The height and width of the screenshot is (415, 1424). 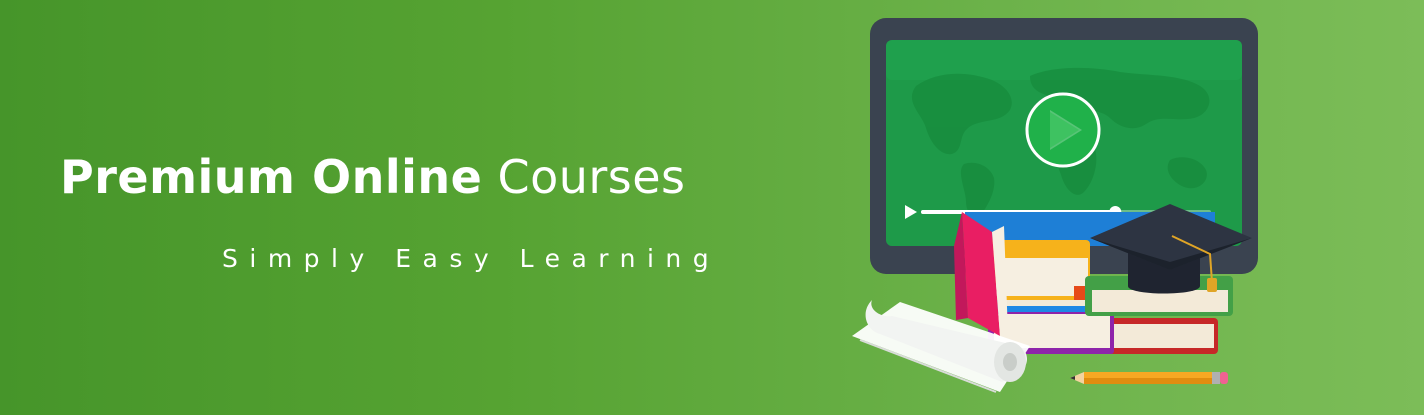 What do you see at coordinates (1149, 378) in the screenshot?
I see `pencil-icon` at bounding box center [1149, 378].